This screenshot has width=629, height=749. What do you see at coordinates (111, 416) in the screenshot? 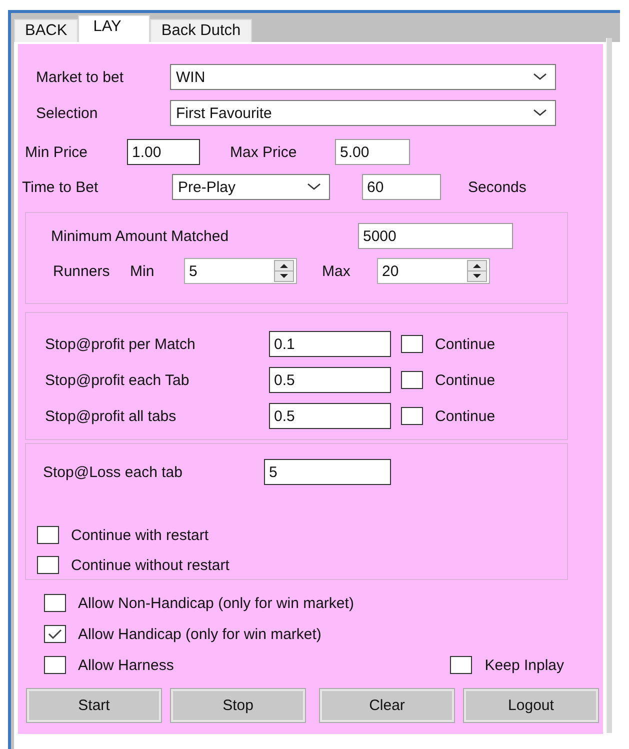
I see `field-label: Stop@profit all tabs` at bounding box center [111, 416].